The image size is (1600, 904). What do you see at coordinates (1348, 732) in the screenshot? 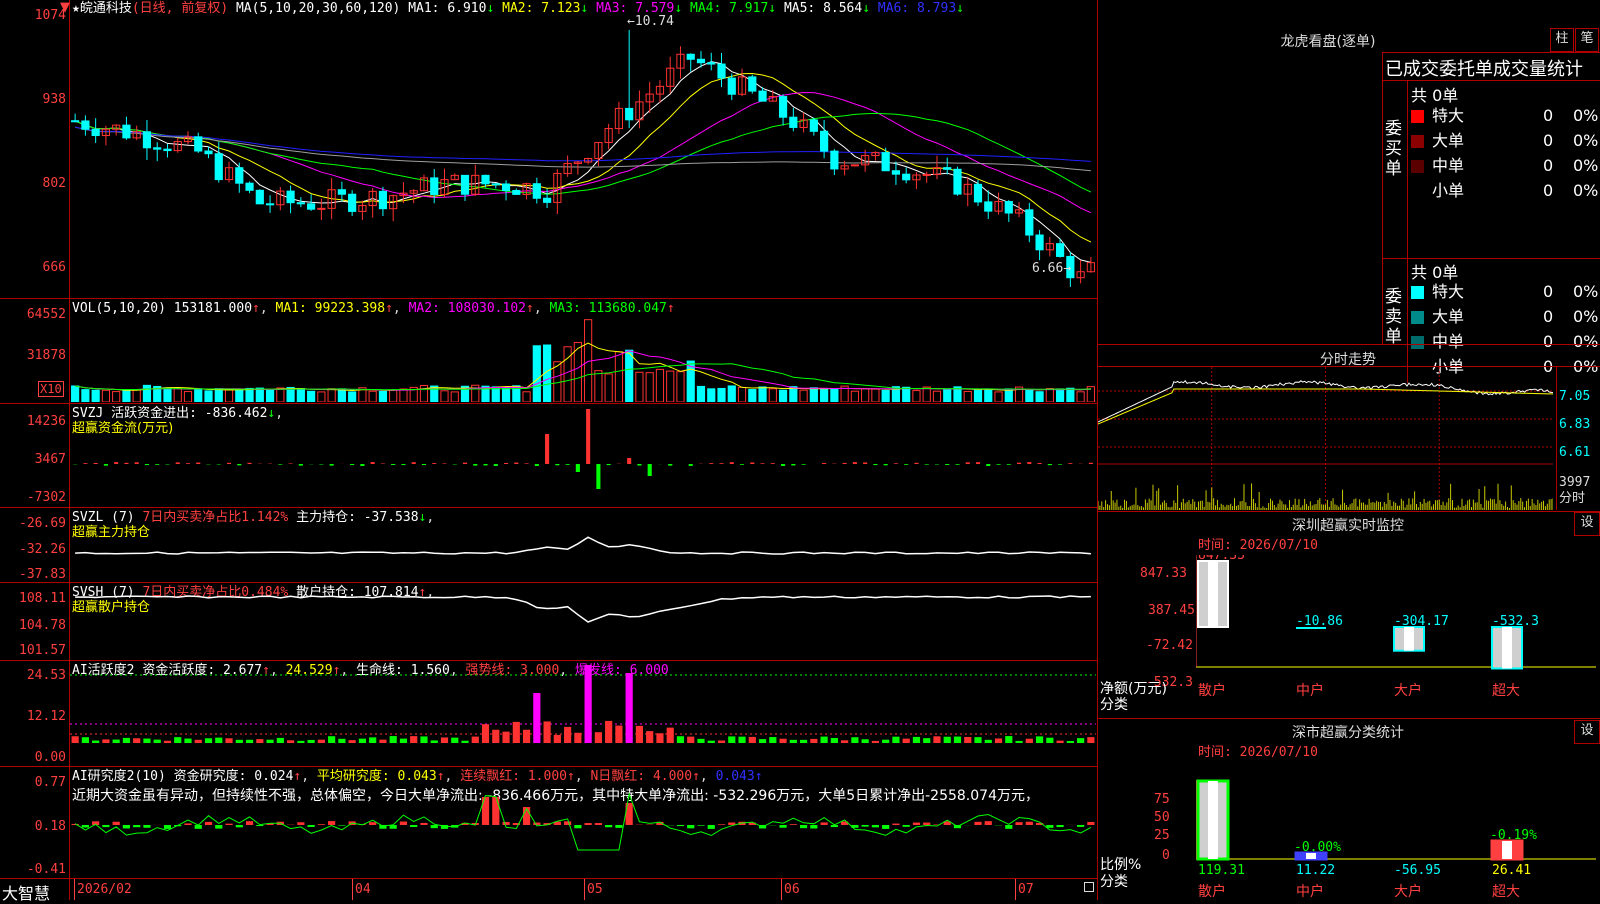
I see `classify-title: 深市超赢分类统计` at bounding box center [1348, 732].